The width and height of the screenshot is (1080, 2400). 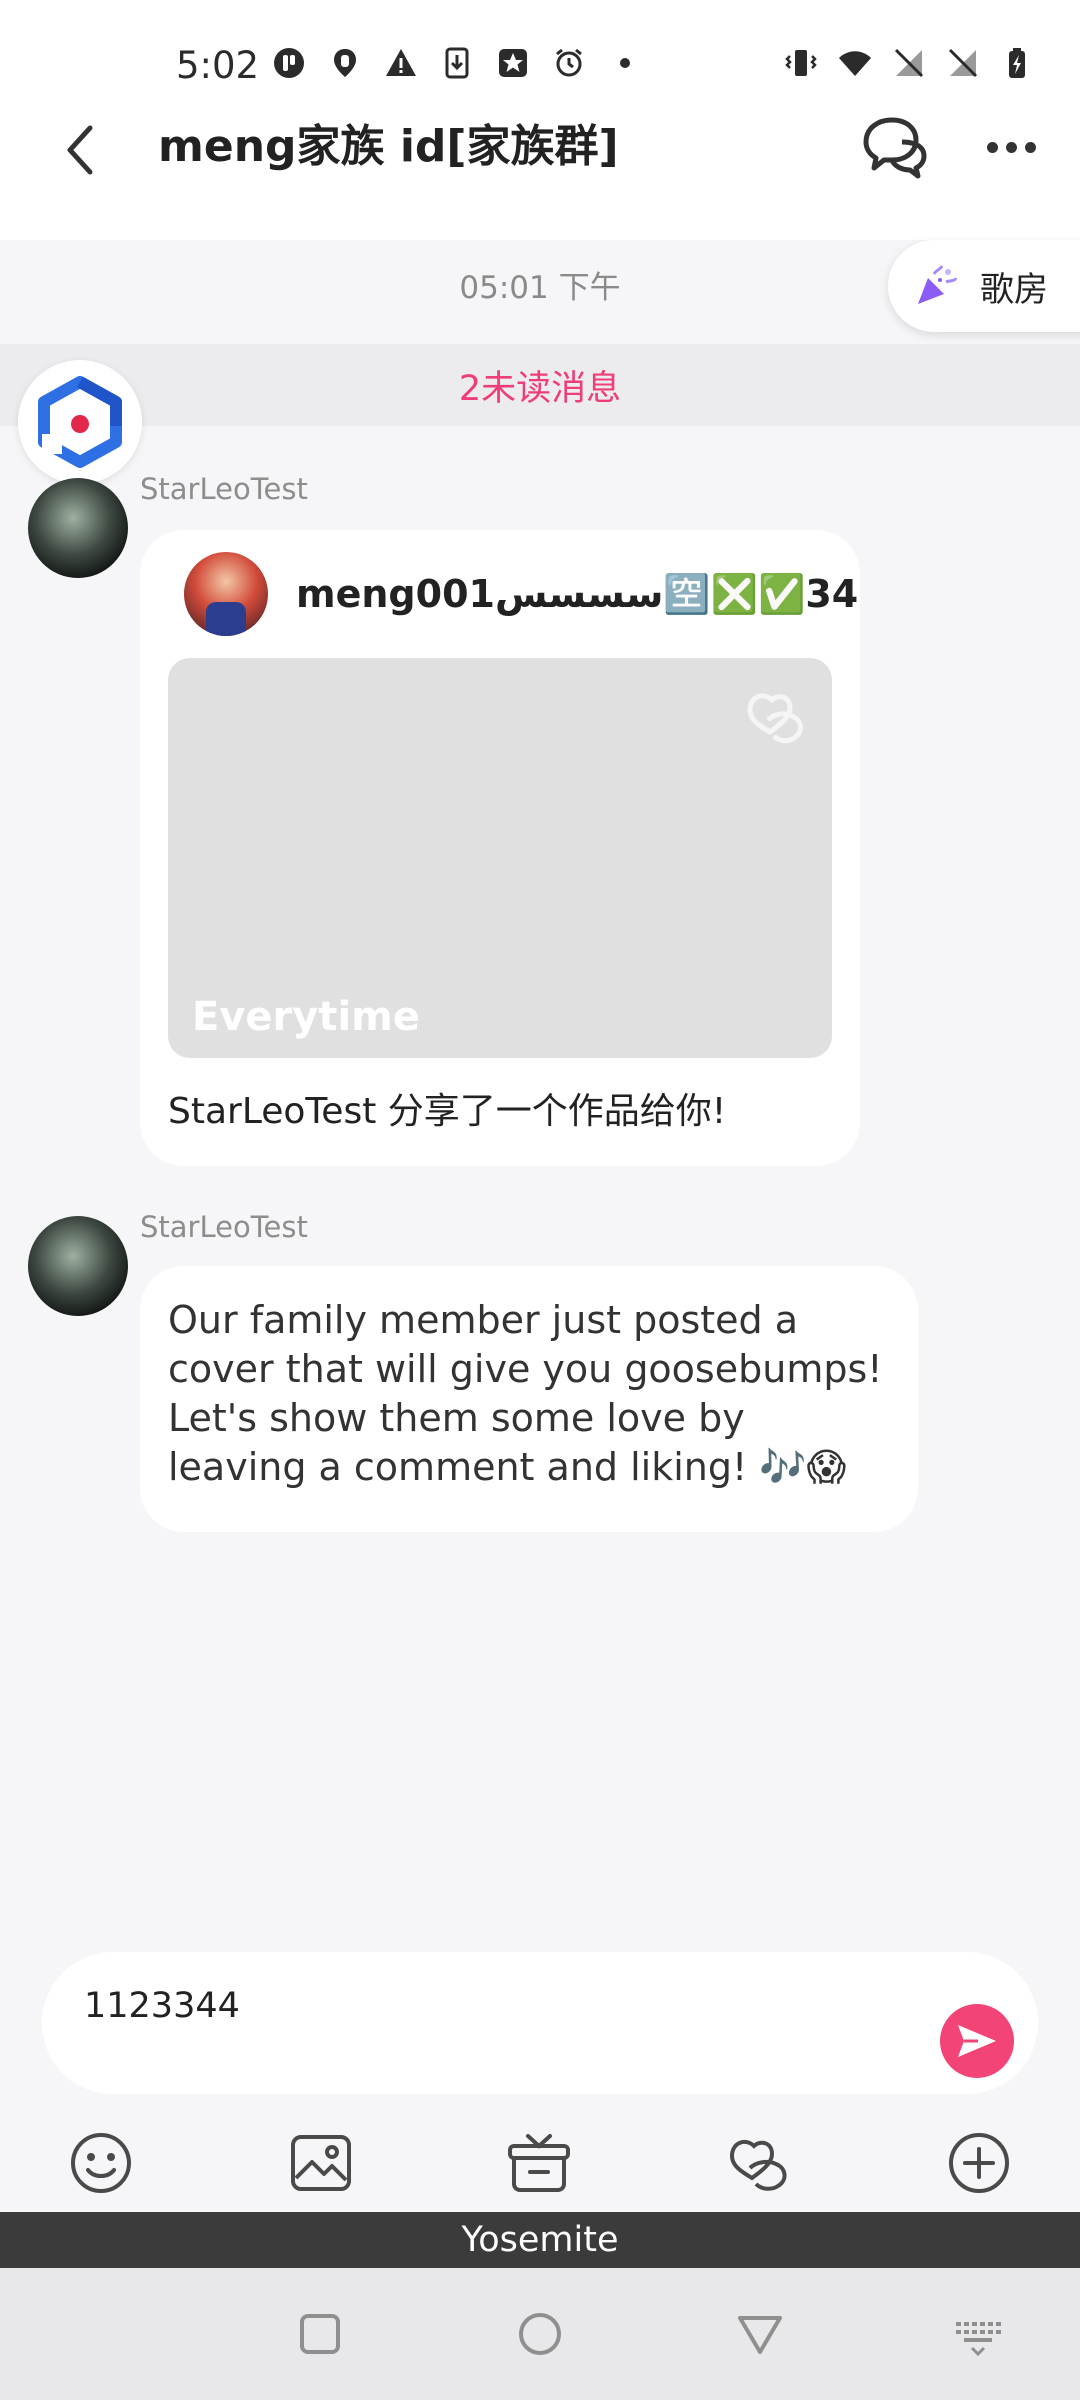 I want to click on status-icons-right, so click(x=909, y=63).